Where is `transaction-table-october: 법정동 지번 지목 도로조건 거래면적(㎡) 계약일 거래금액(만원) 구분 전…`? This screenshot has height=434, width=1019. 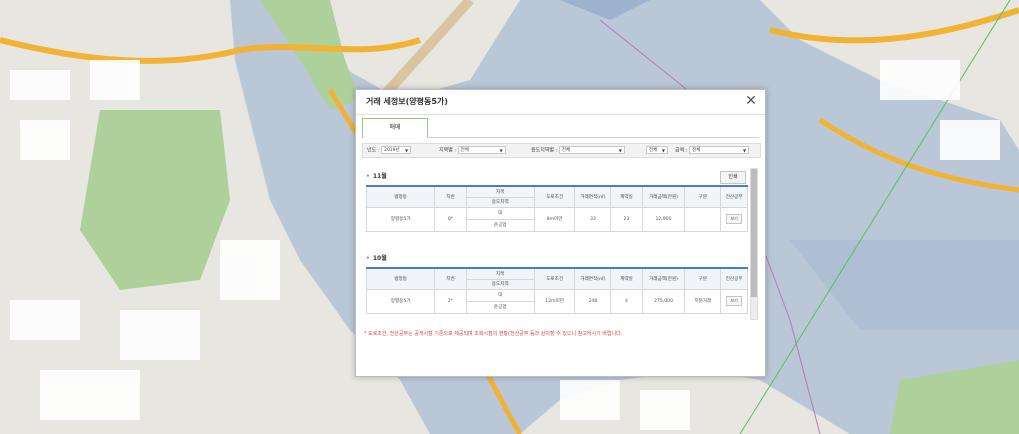 transaction-table-october: 법정동 지번 지목 도로조건 거래면적(㎡) 계약일 거래금액(만원) 구분 전… is located at coordinates (556, 290).